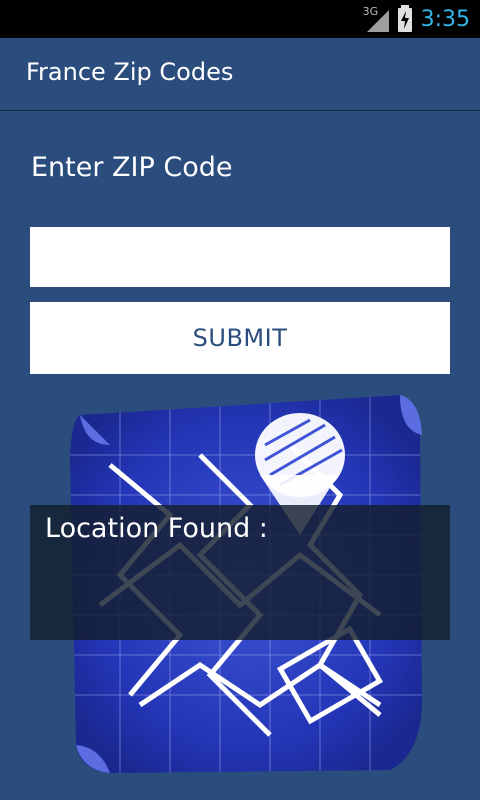 This screenshot has width=480, height=800. I want to click on status-icons: 3G 3:35, so click(416, 19).